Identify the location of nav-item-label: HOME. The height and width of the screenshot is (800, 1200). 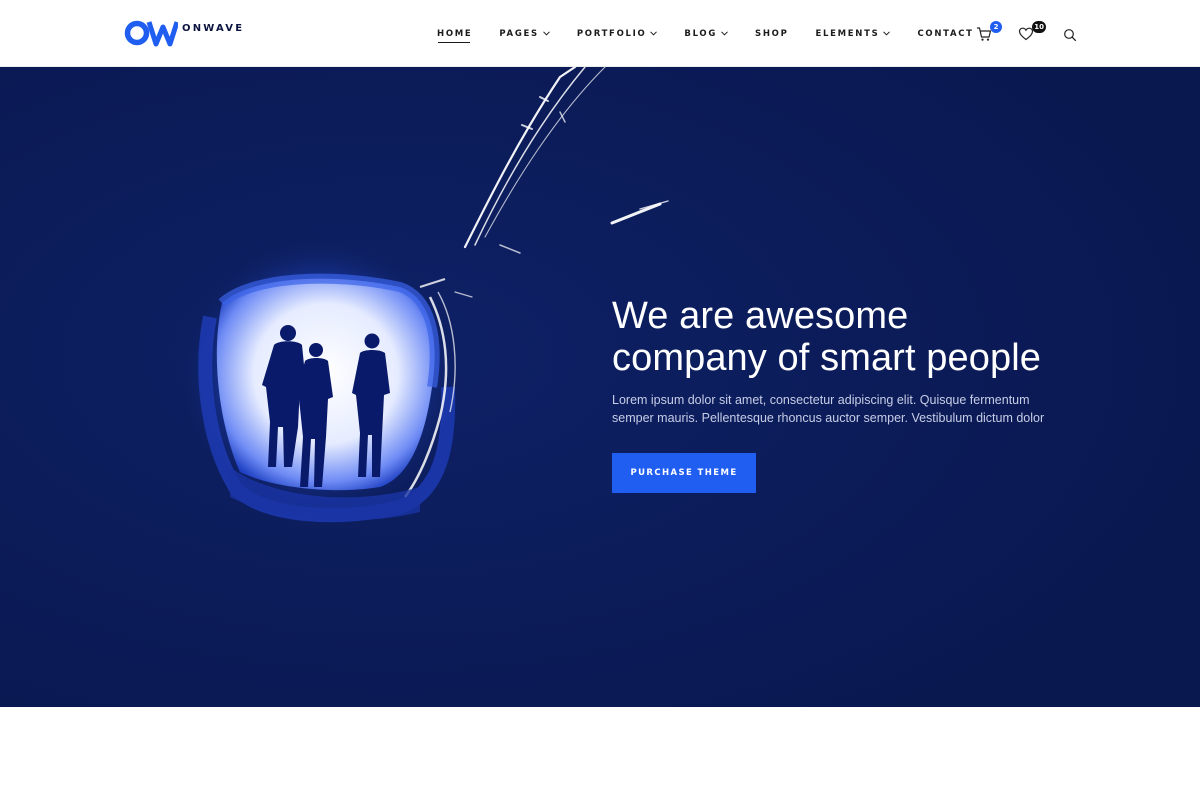
(455, 33).